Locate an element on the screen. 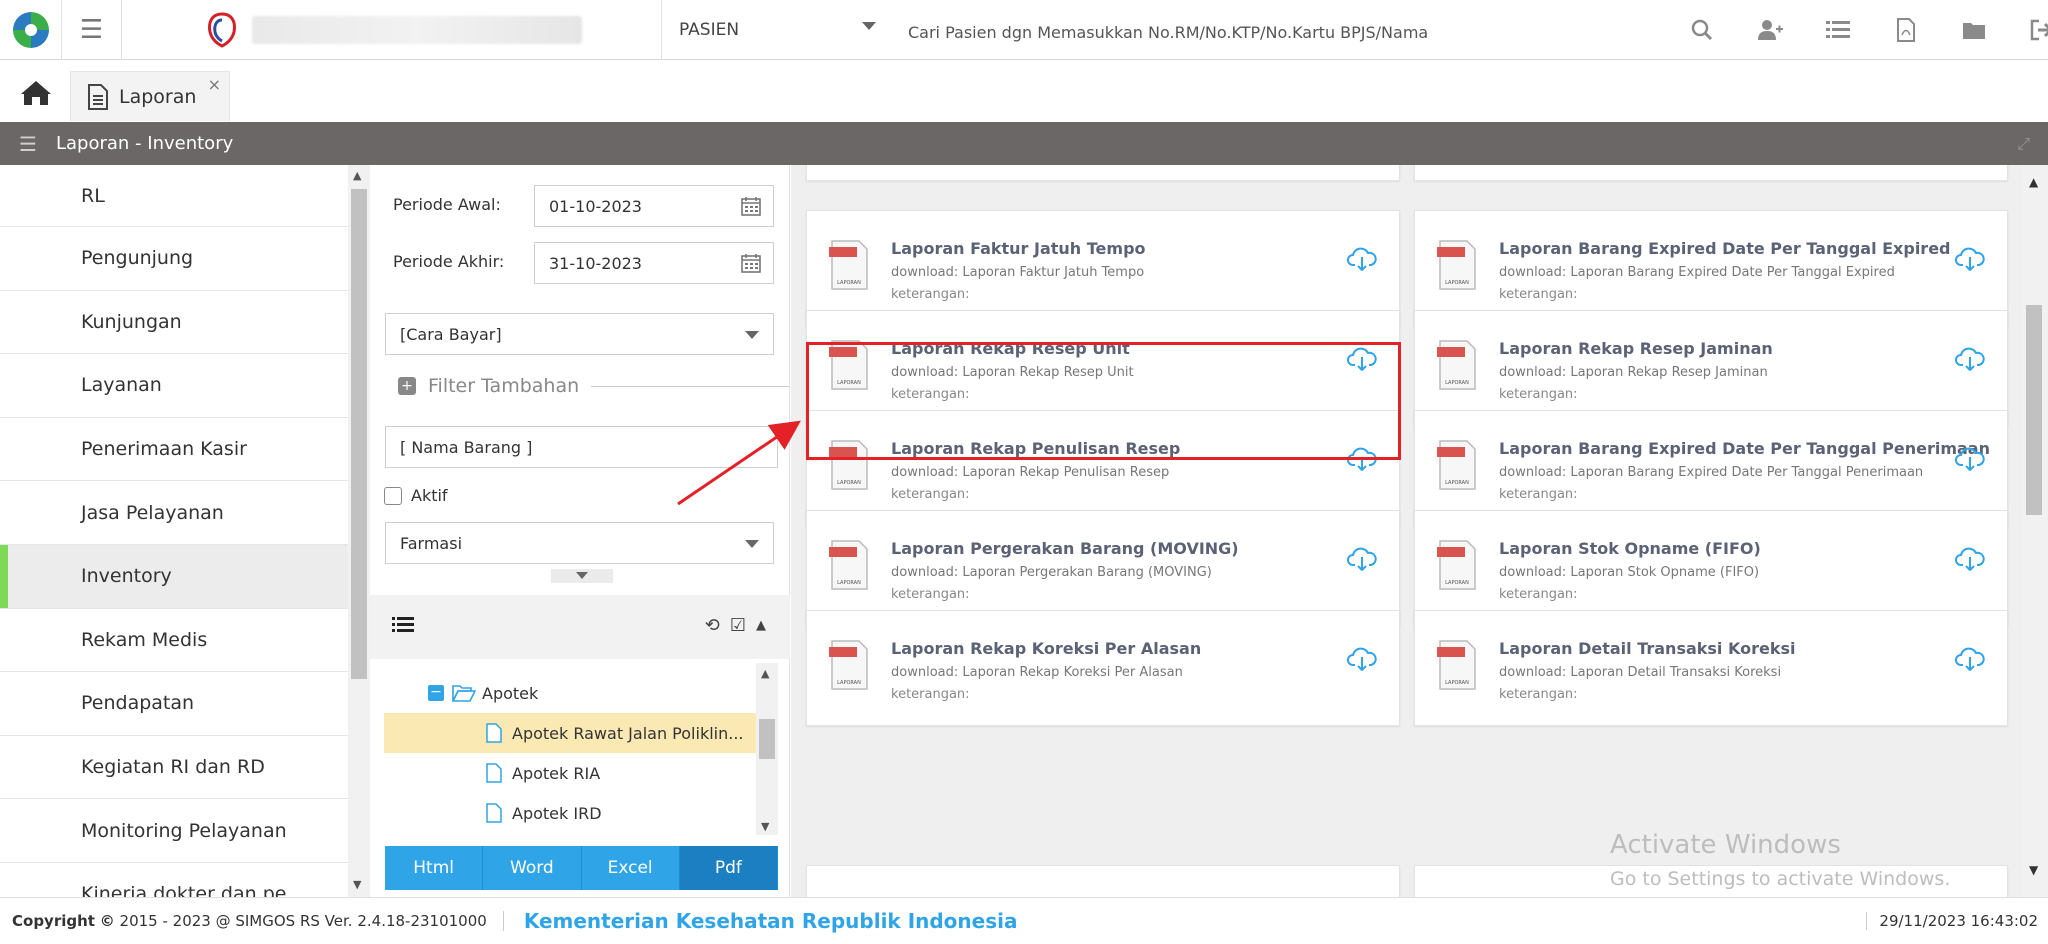  filter-tambahan-toggle: + Filter Tambahan is located at coordinates (594, 386).